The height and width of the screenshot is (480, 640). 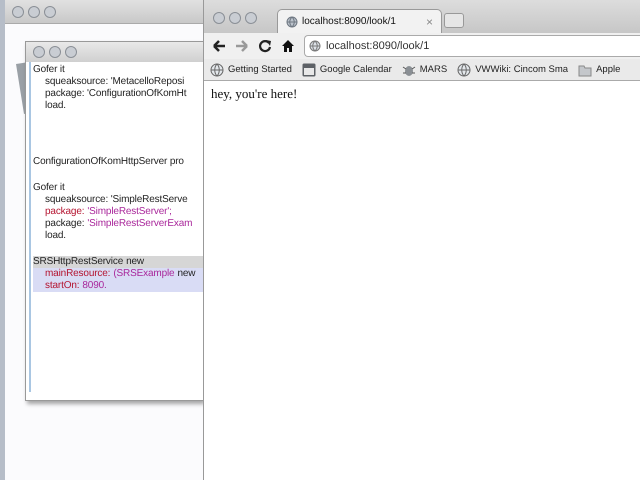 What do you see at coordinates (512, 69) in the screenshot?
I see `bookmark-link: VWWiki: Cincom Sma` at bounding box center [512, 69].